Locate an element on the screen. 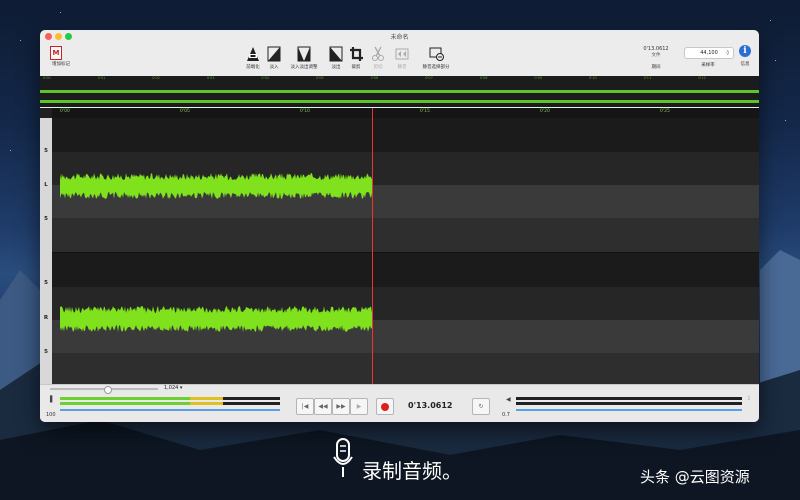 The image size is (800, 500). sample-rate-label: 采样率 is located at coordinates (708, 65).